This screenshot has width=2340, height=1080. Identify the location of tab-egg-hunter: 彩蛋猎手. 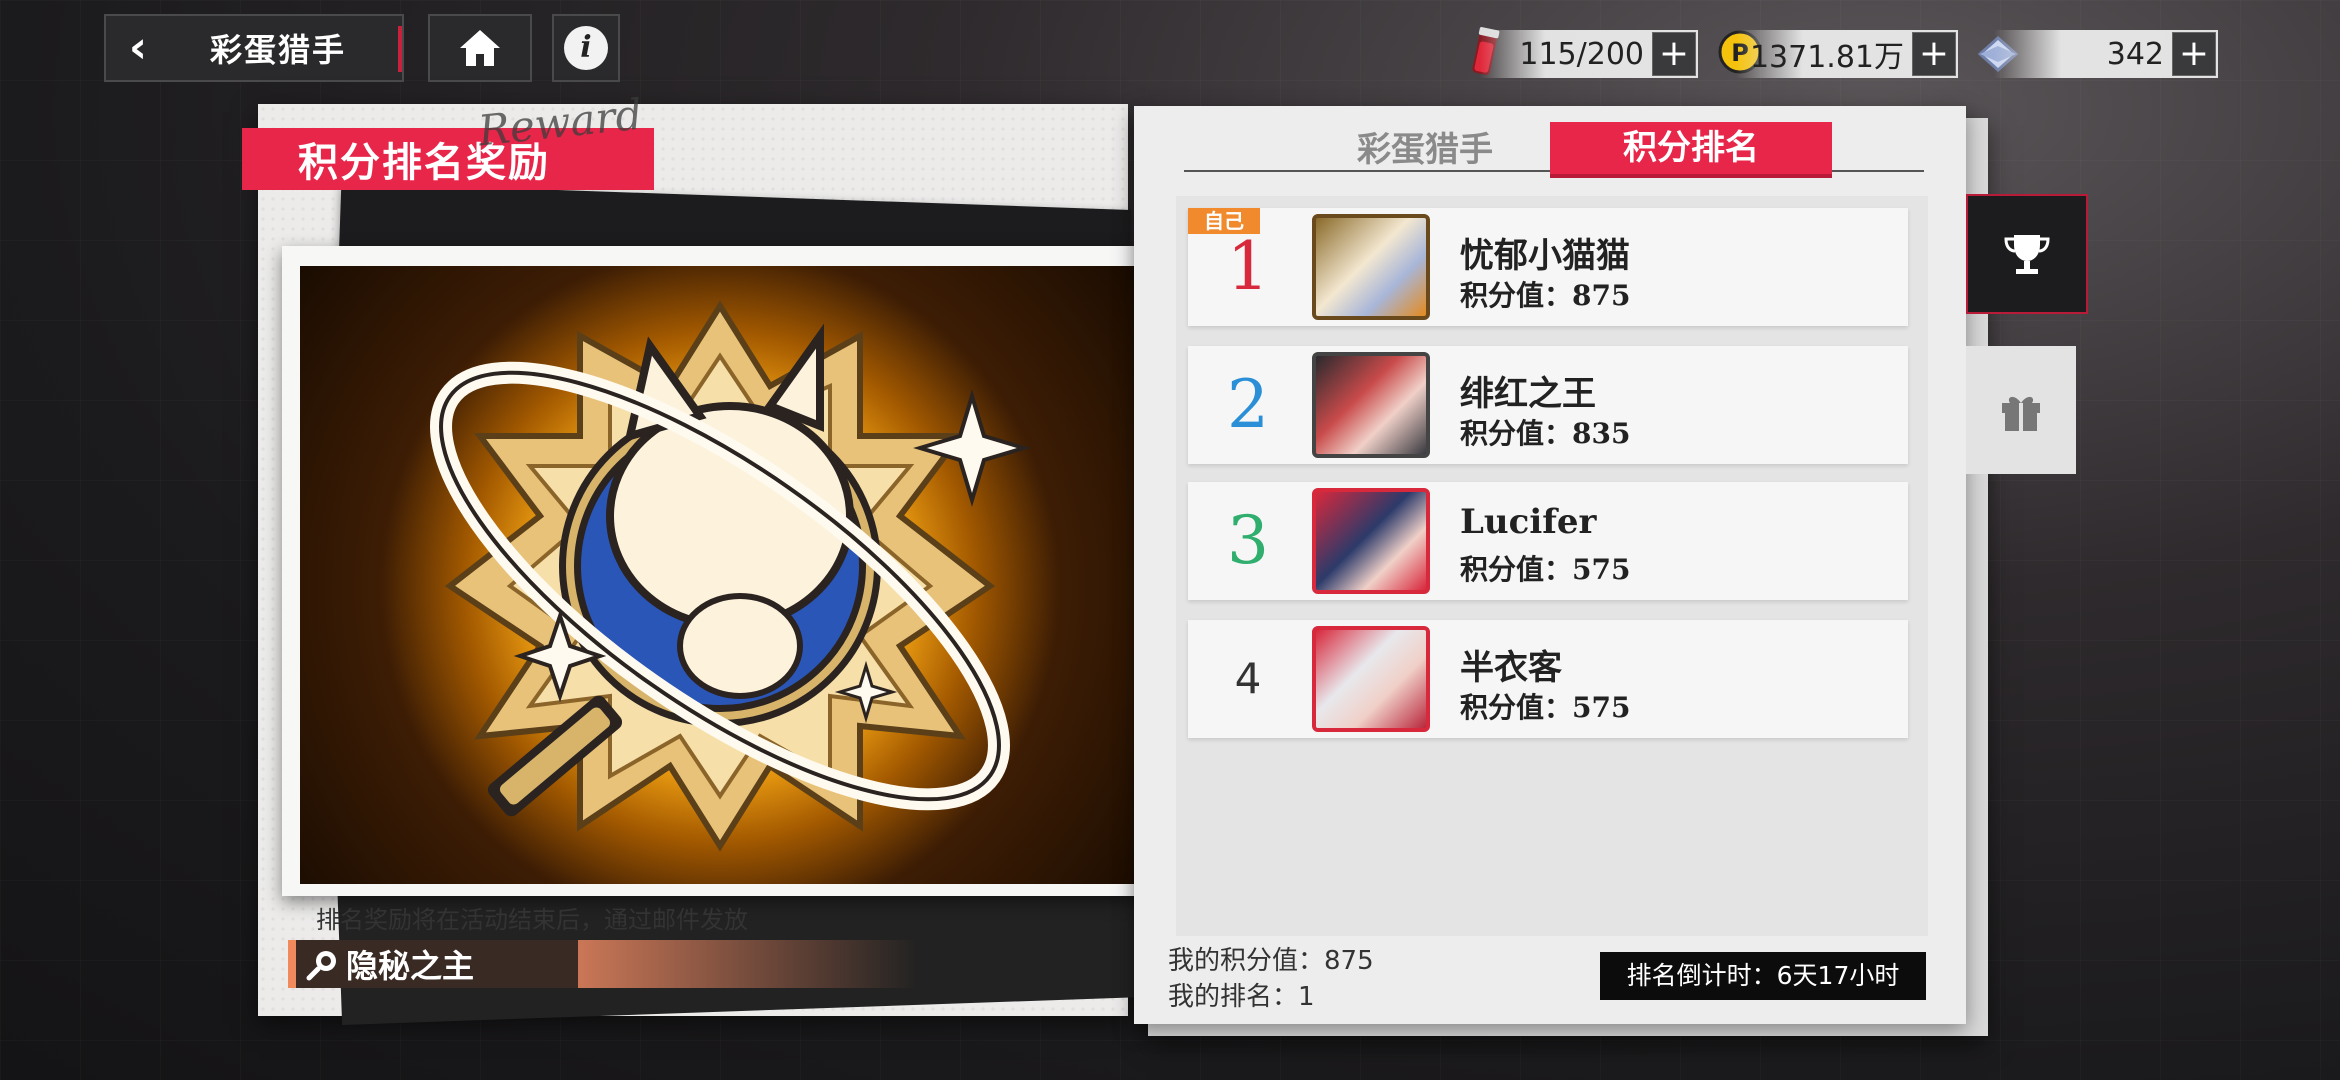
(1425, 150).